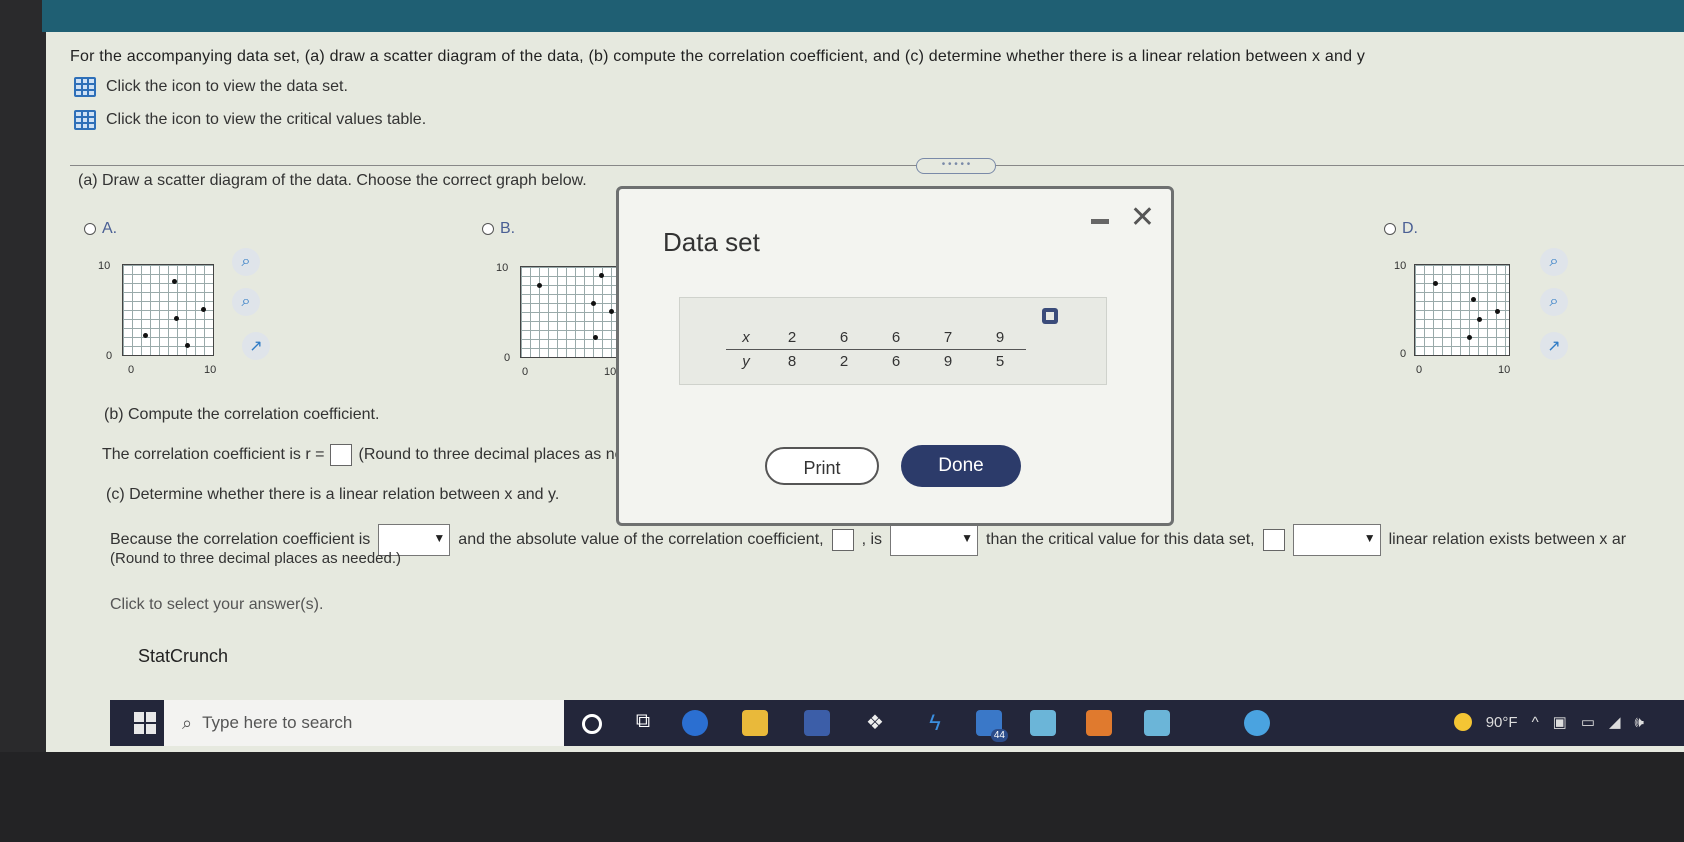 This screenshot has height=842, width=1684. Describe the element at coordinates (1560, 722) in the screenshot. I see `tray-app-icon: ▣` at that location.